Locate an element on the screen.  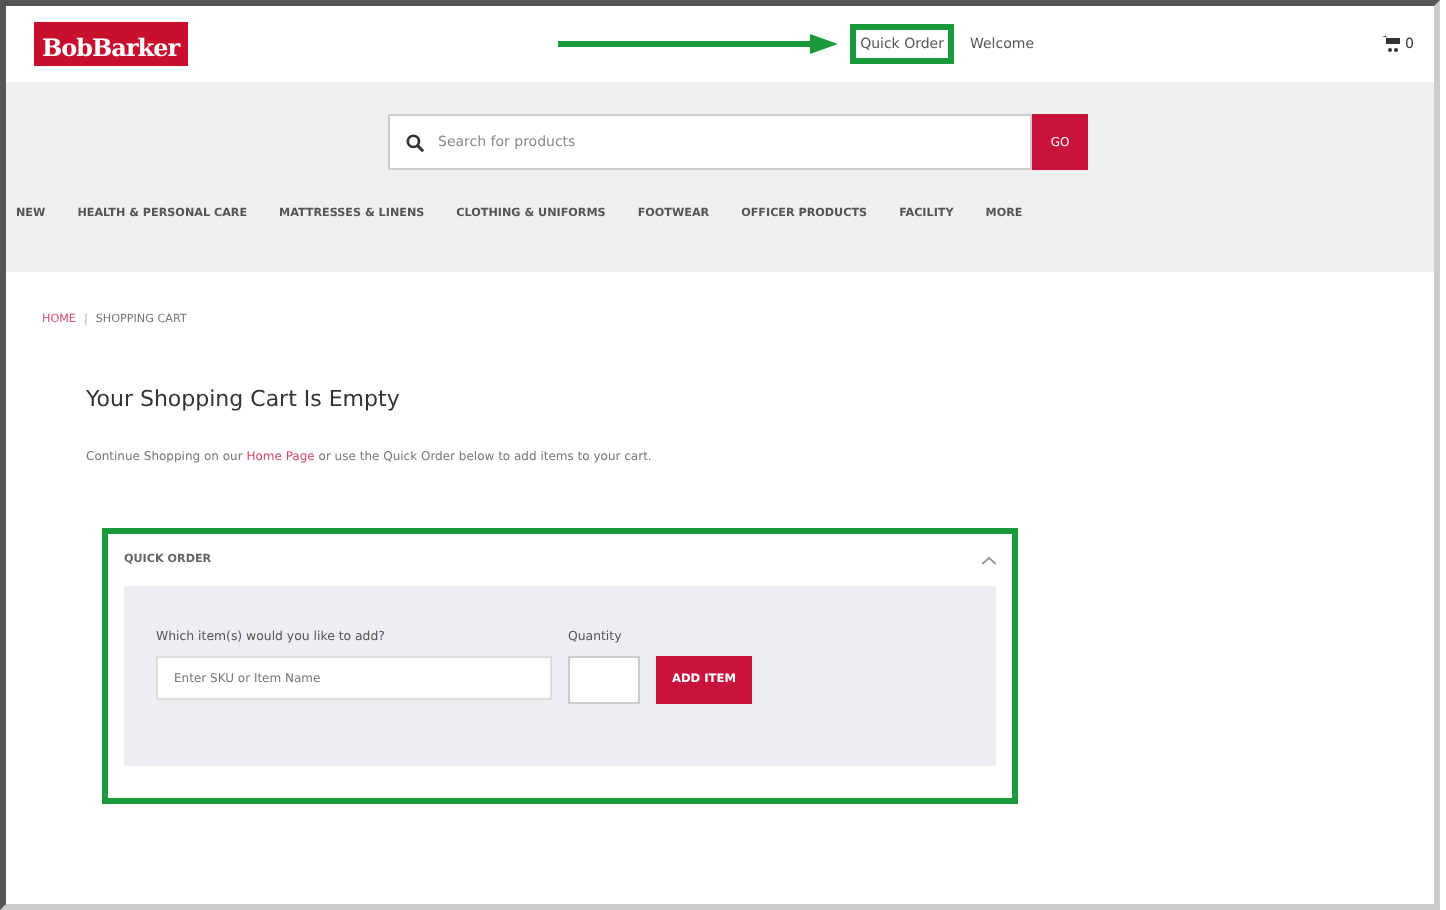
logo: BobBarker is located at coordinates (111, 44).